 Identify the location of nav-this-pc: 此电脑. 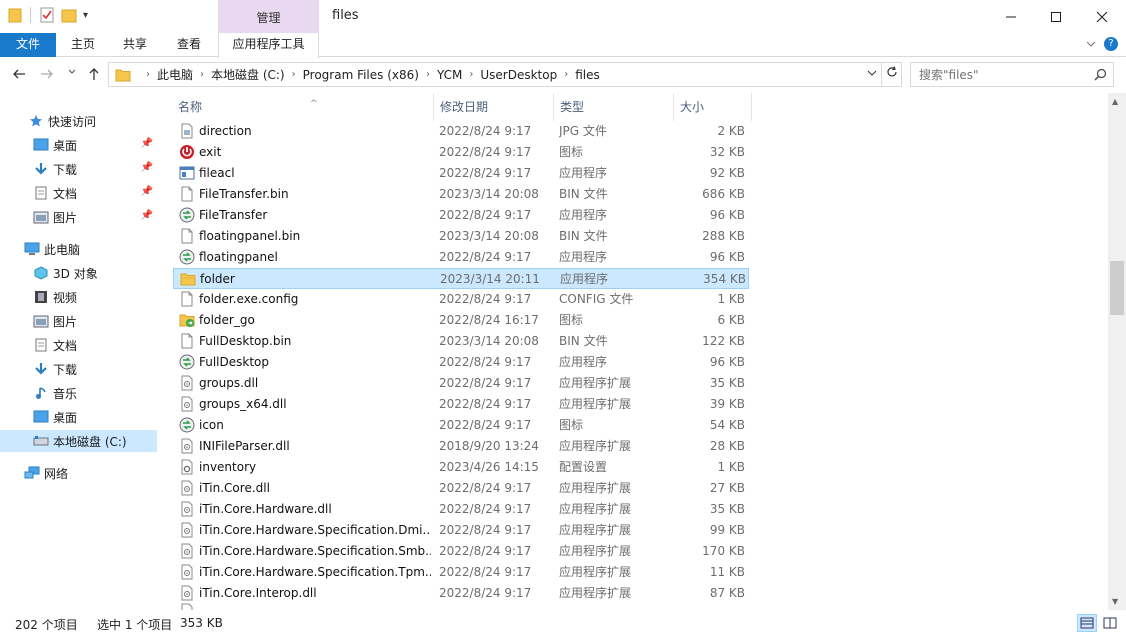
(78, 249).